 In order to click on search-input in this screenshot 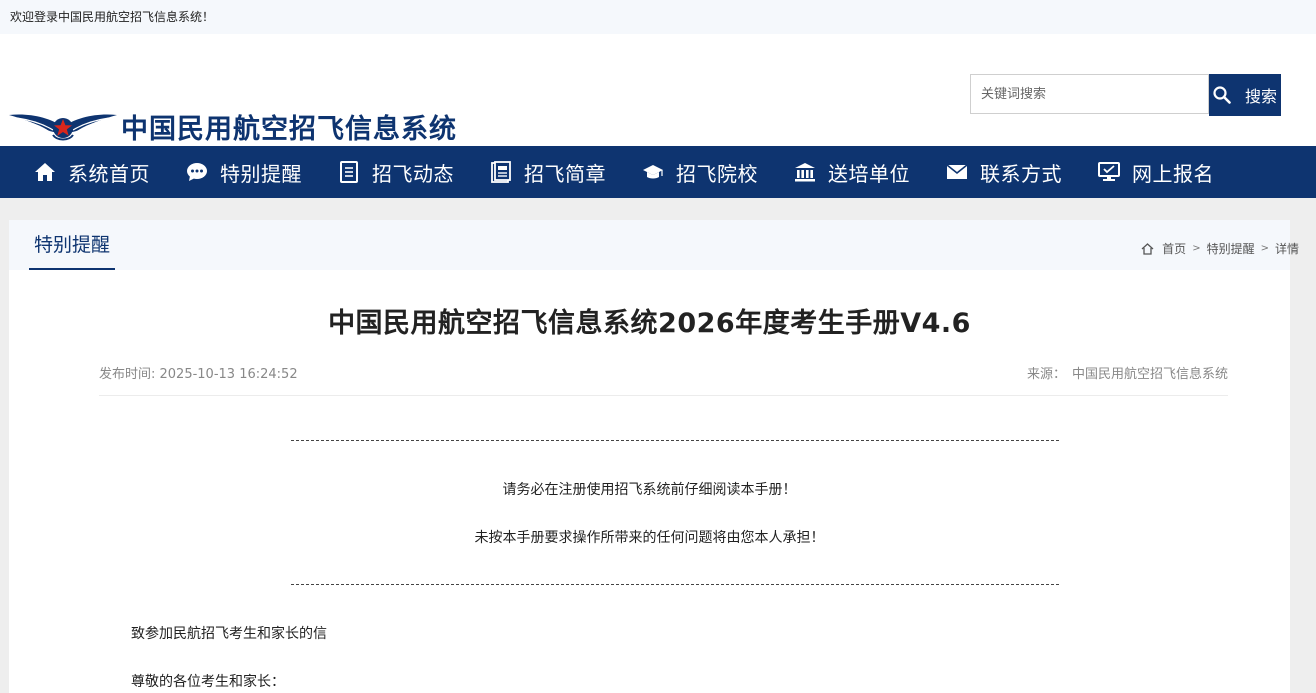, I will do `click(1089, 94)`.